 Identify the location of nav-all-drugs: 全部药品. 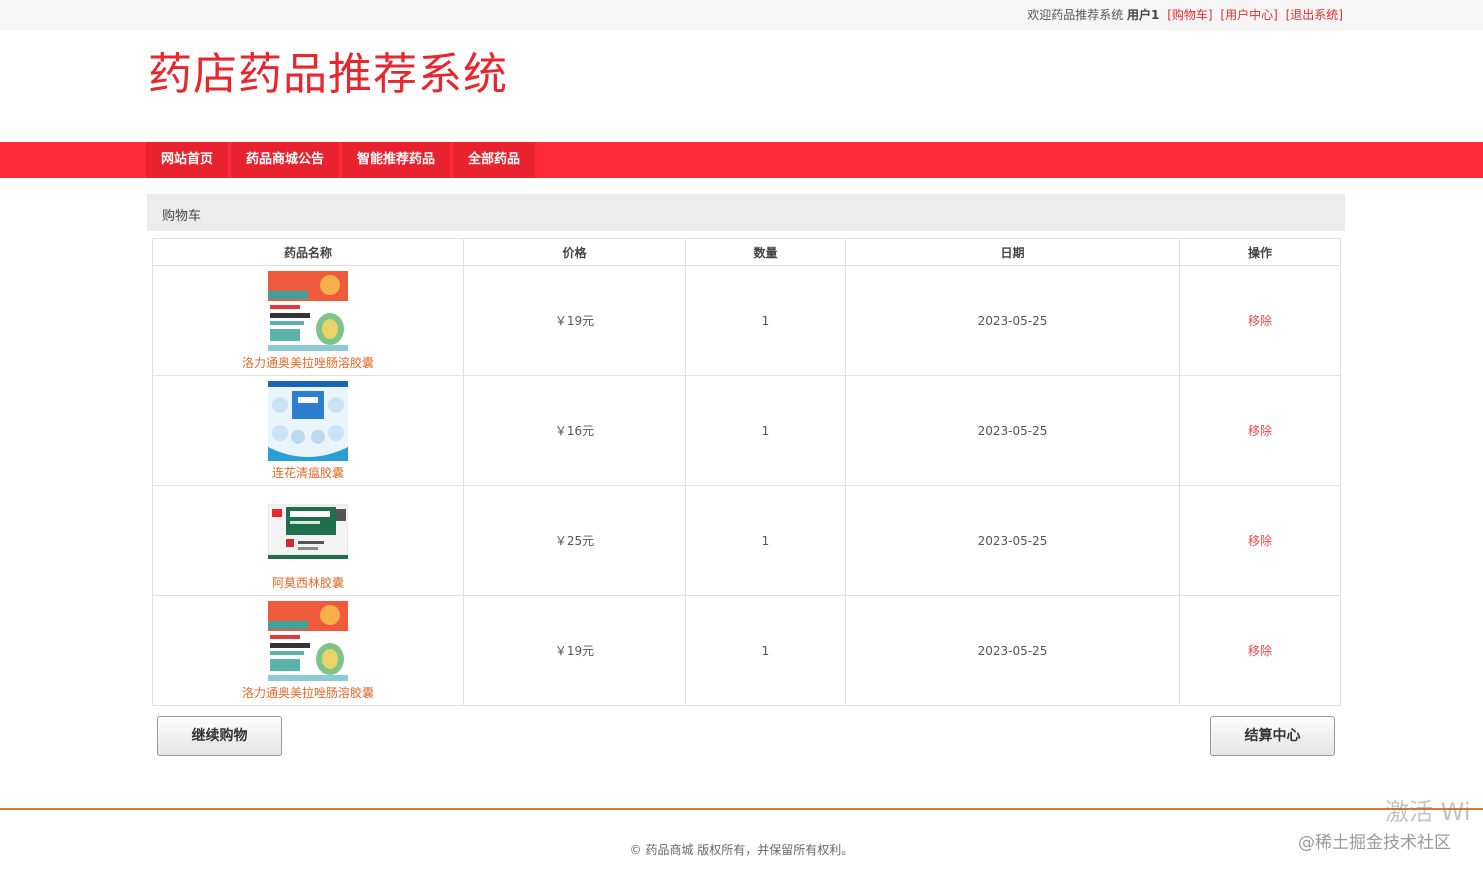
(494, 160).